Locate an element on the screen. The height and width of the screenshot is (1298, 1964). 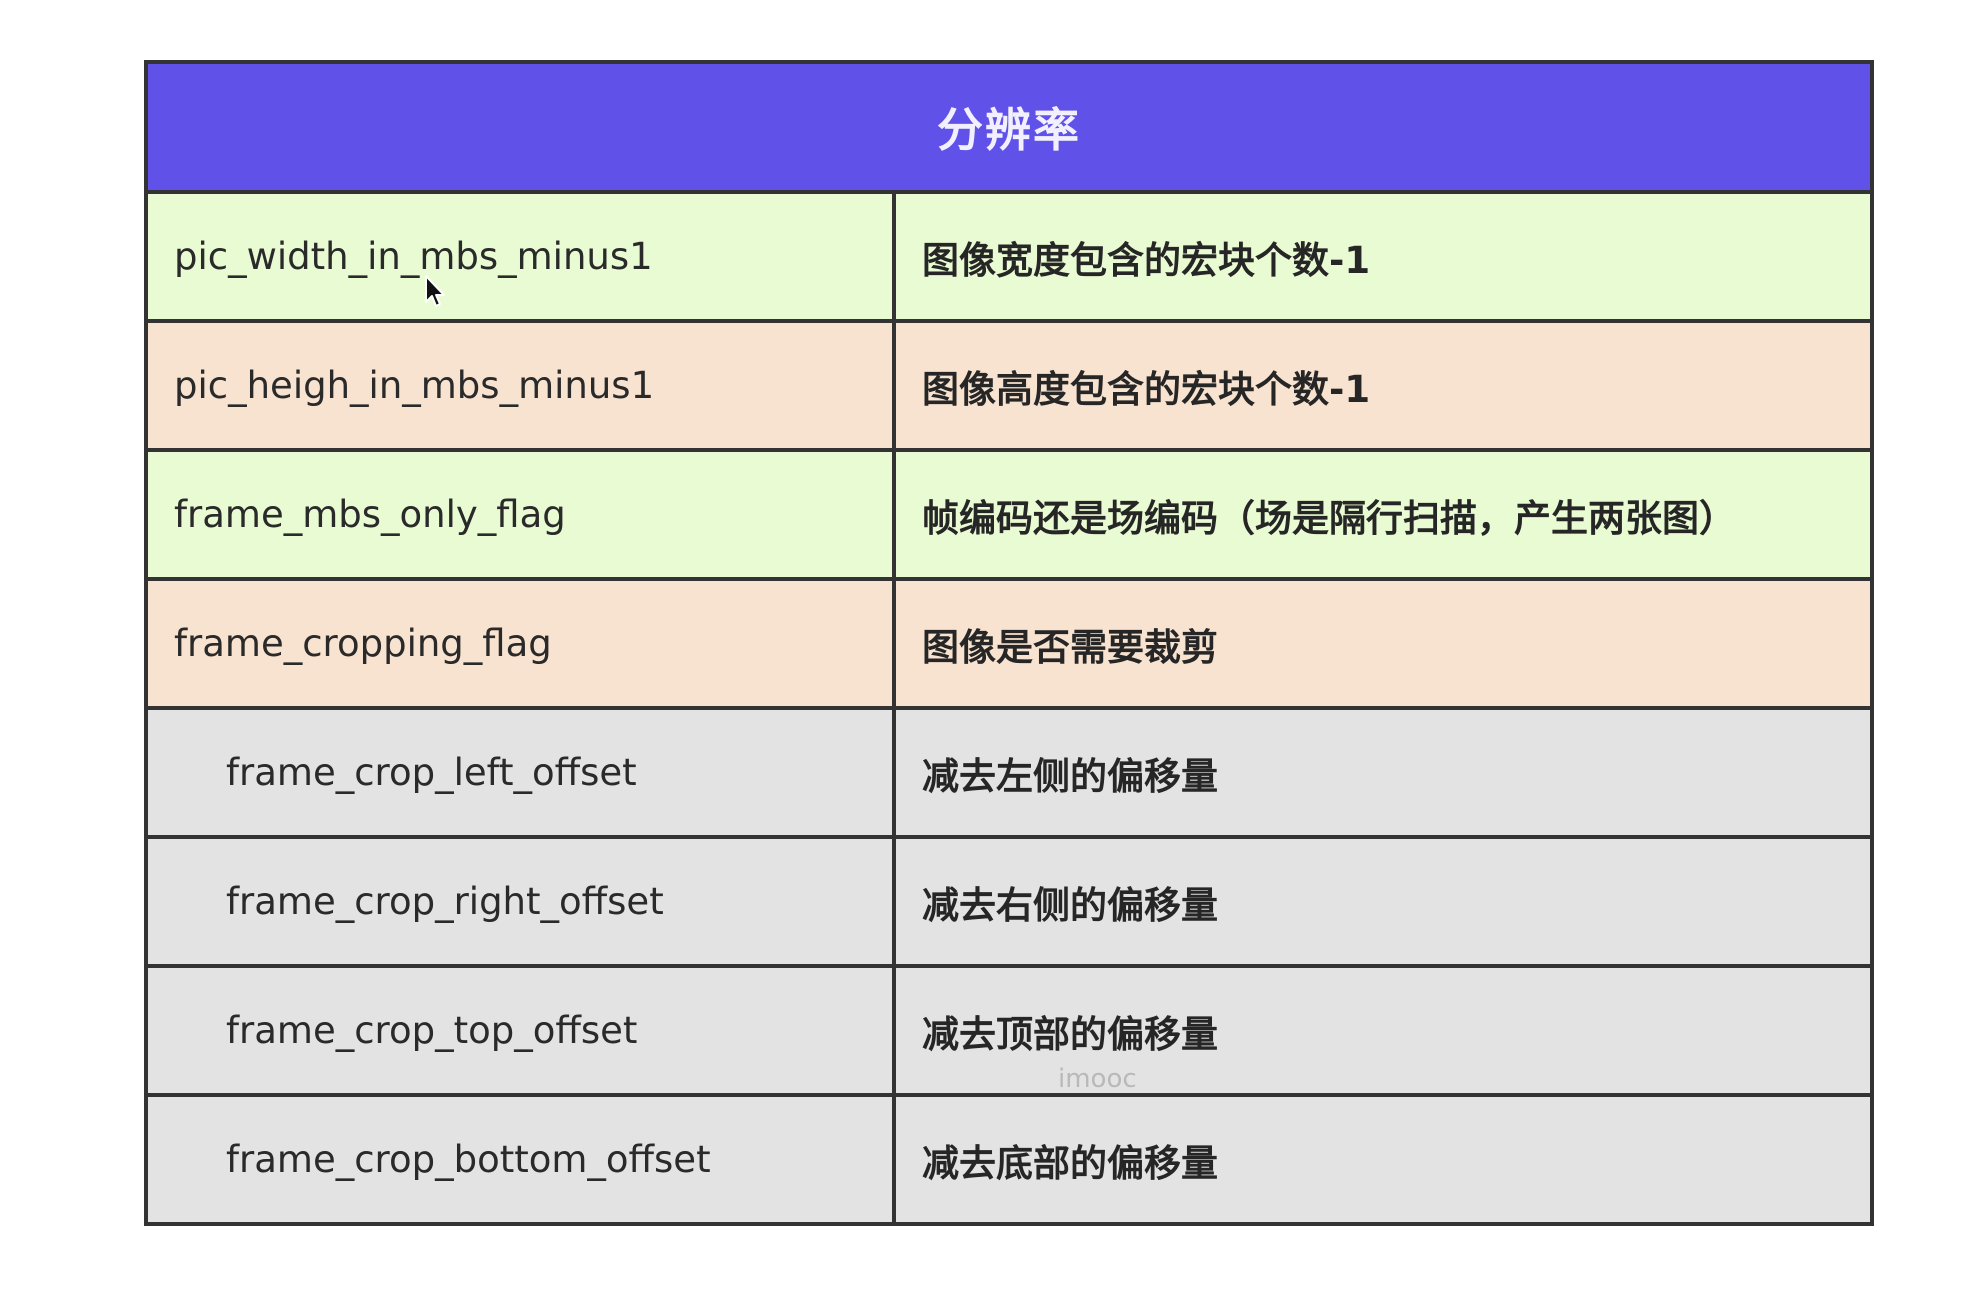
table-row: frame_cropping_flag 图像是否需要裁剪 is located at coordinates (1009, 645).